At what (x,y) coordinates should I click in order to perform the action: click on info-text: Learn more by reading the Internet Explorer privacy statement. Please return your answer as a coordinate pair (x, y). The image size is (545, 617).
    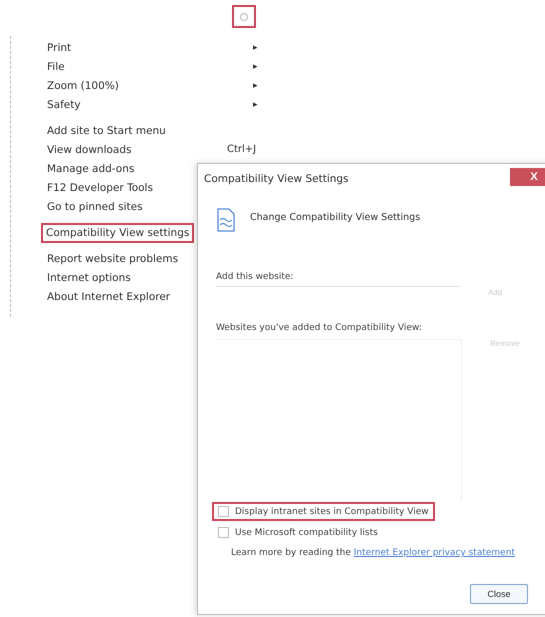
    Looking at the image, I should click on (373, 553).